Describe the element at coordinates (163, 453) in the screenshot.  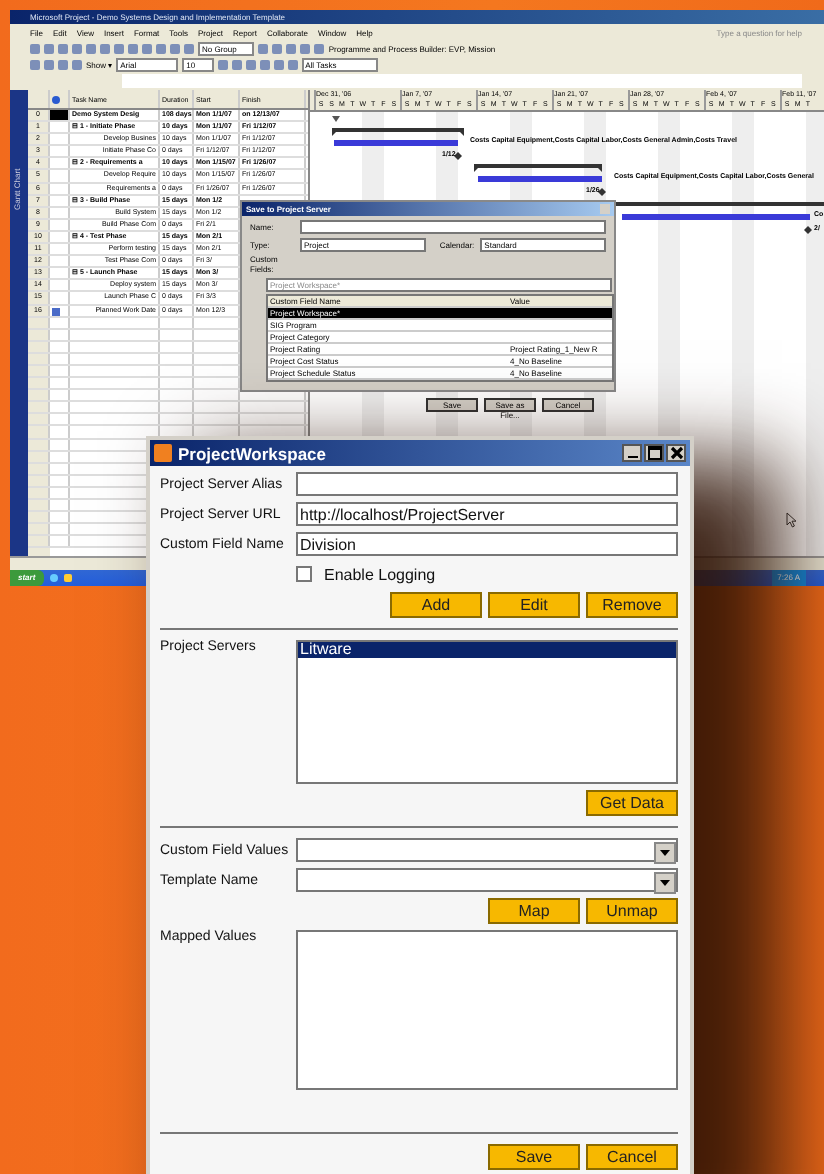
I see `app-icon` at that location.